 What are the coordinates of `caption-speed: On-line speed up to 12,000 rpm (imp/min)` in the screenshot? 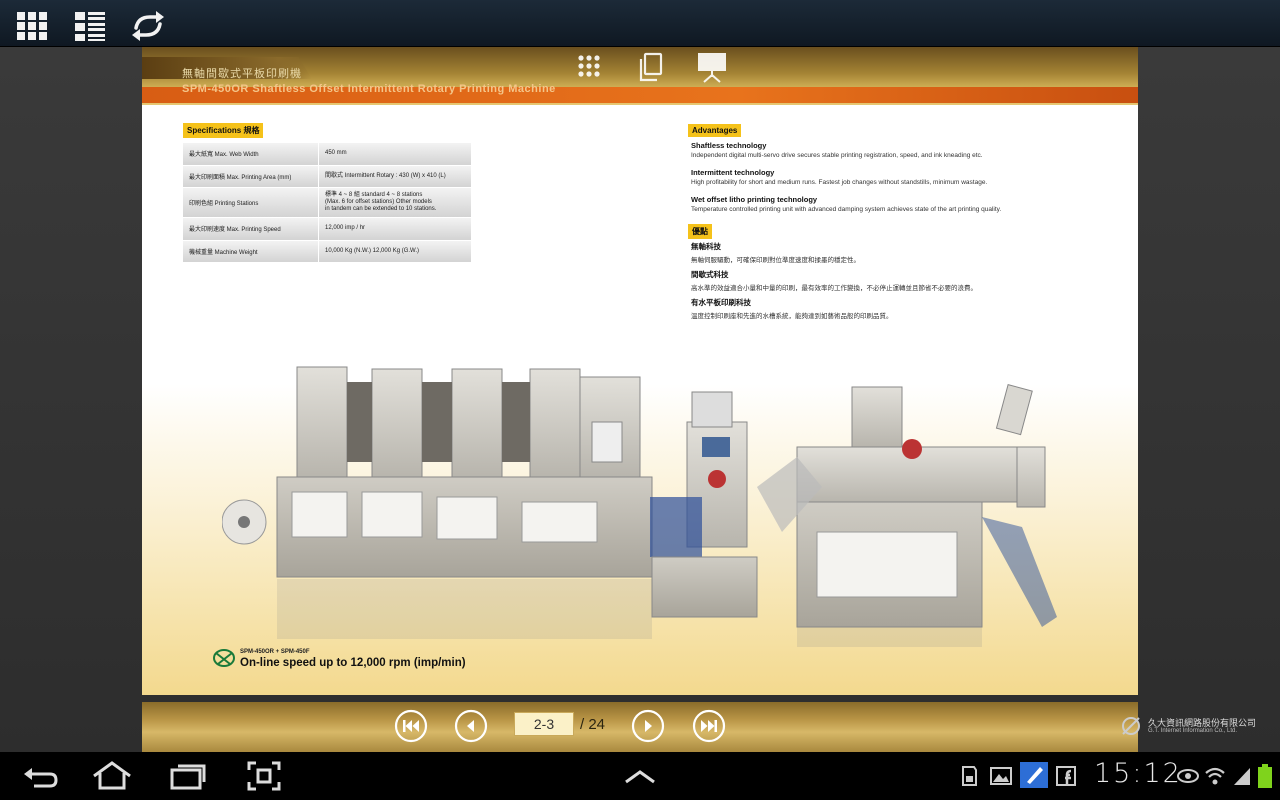 It's located at (353, 663).